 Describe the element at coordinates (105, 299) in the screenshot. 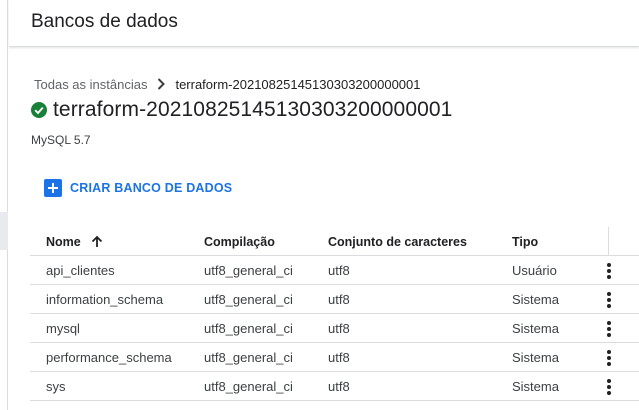

I see `cell-name: information_schema` at that location.